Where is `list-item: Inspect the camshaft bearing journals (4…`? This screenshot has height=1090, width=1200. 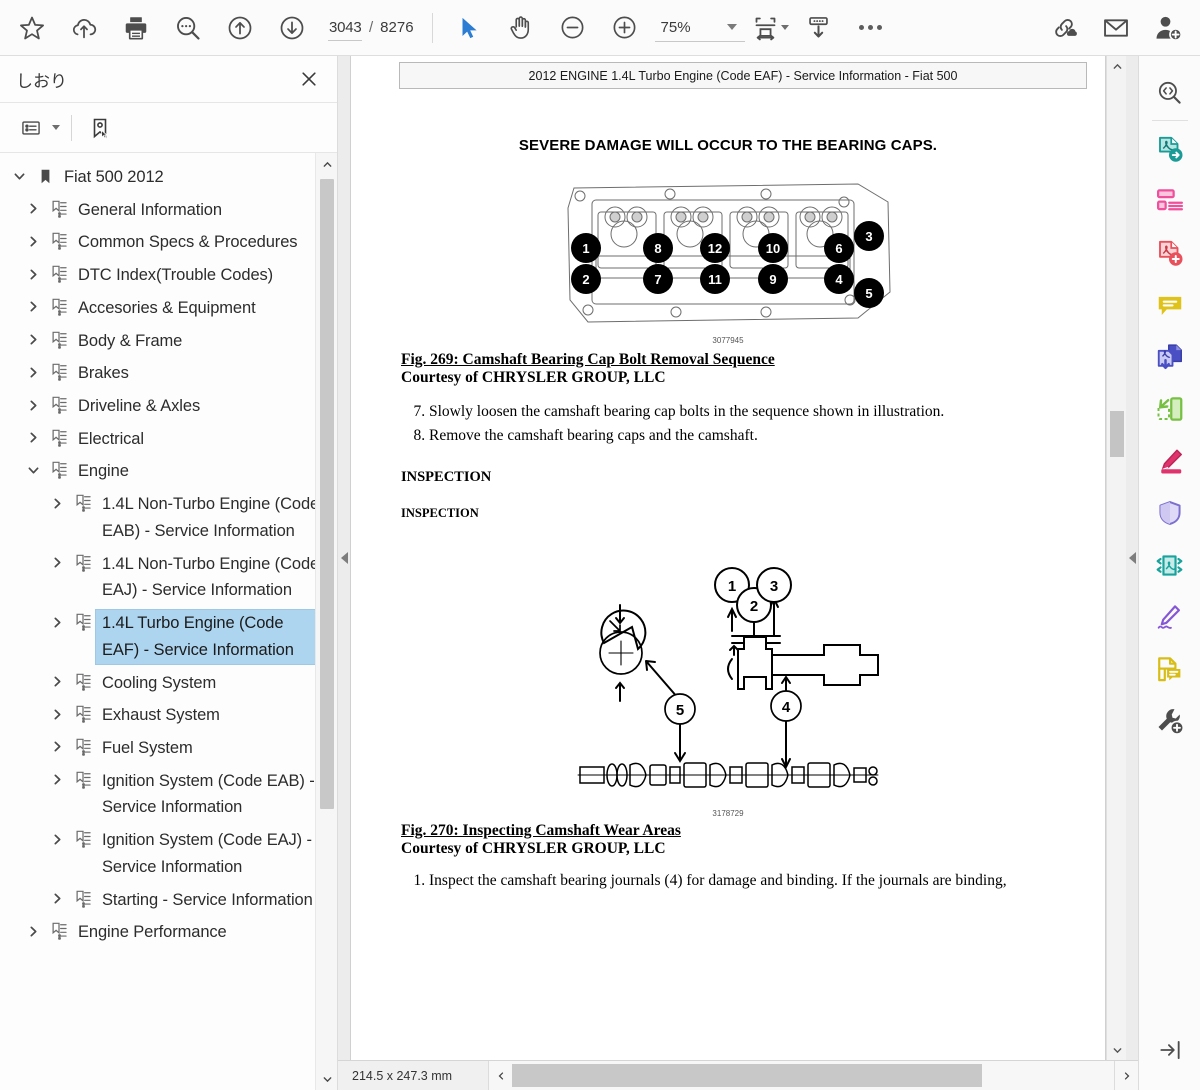 list-item: Inspect the camshaft bearing journals (4… is located at coordinates (767, 880).